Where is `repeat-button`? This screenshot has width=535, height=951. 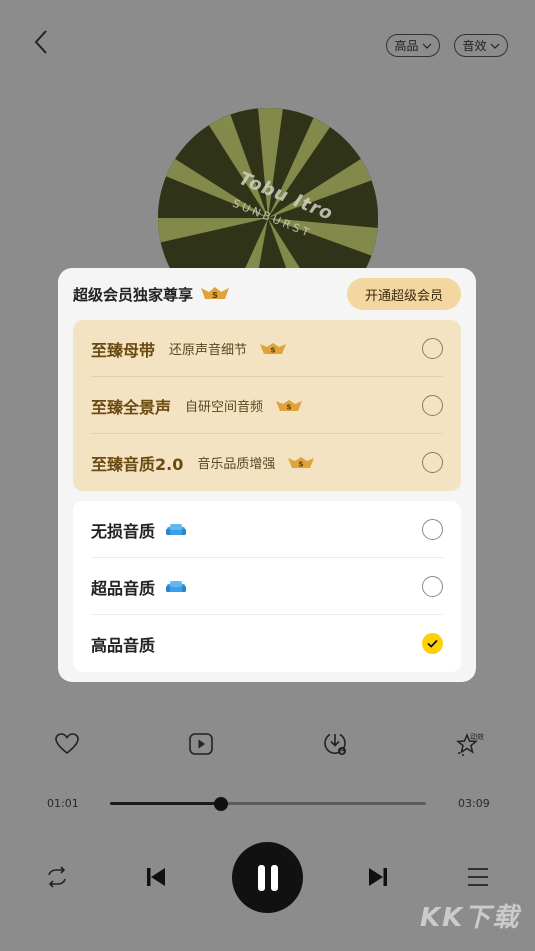 repeat-button is located at coordinates (57, 877).